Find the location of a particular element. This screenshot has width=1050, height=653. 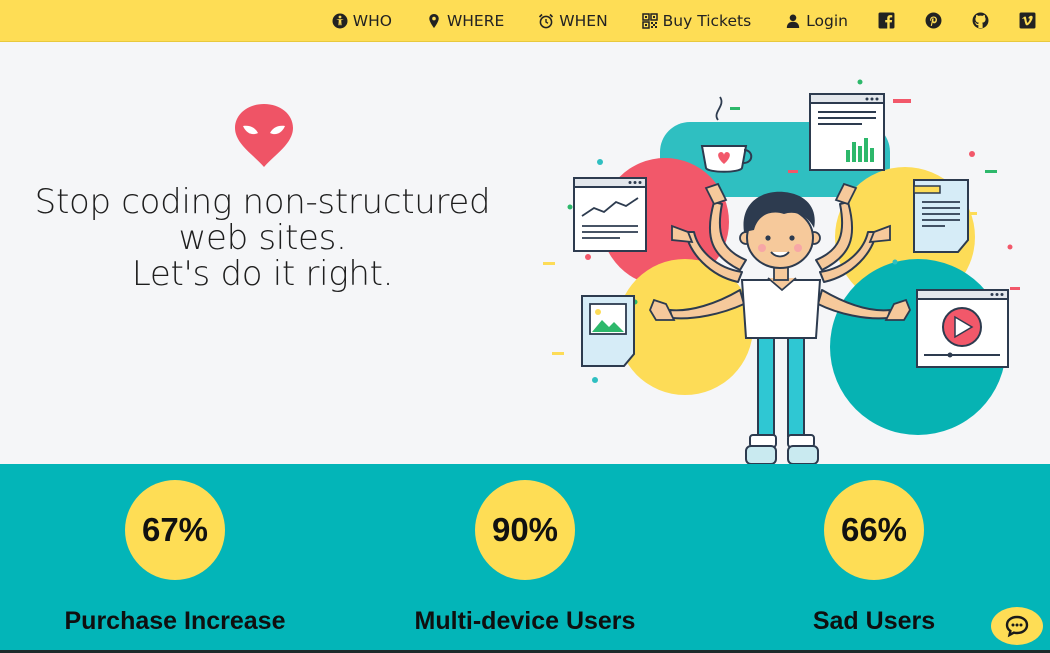

hero-line-2: web sites. is located at coordinates (262, 238).